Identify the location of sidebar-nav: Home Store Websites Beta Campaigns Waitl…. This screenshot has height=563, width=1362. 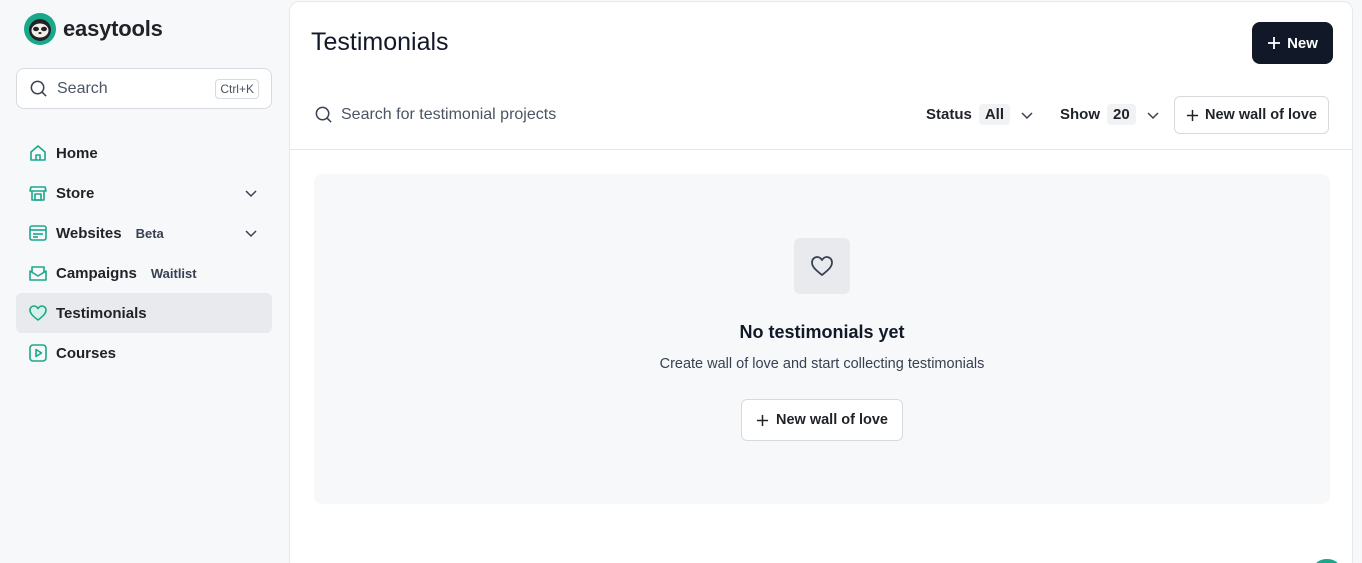
(144, 253).